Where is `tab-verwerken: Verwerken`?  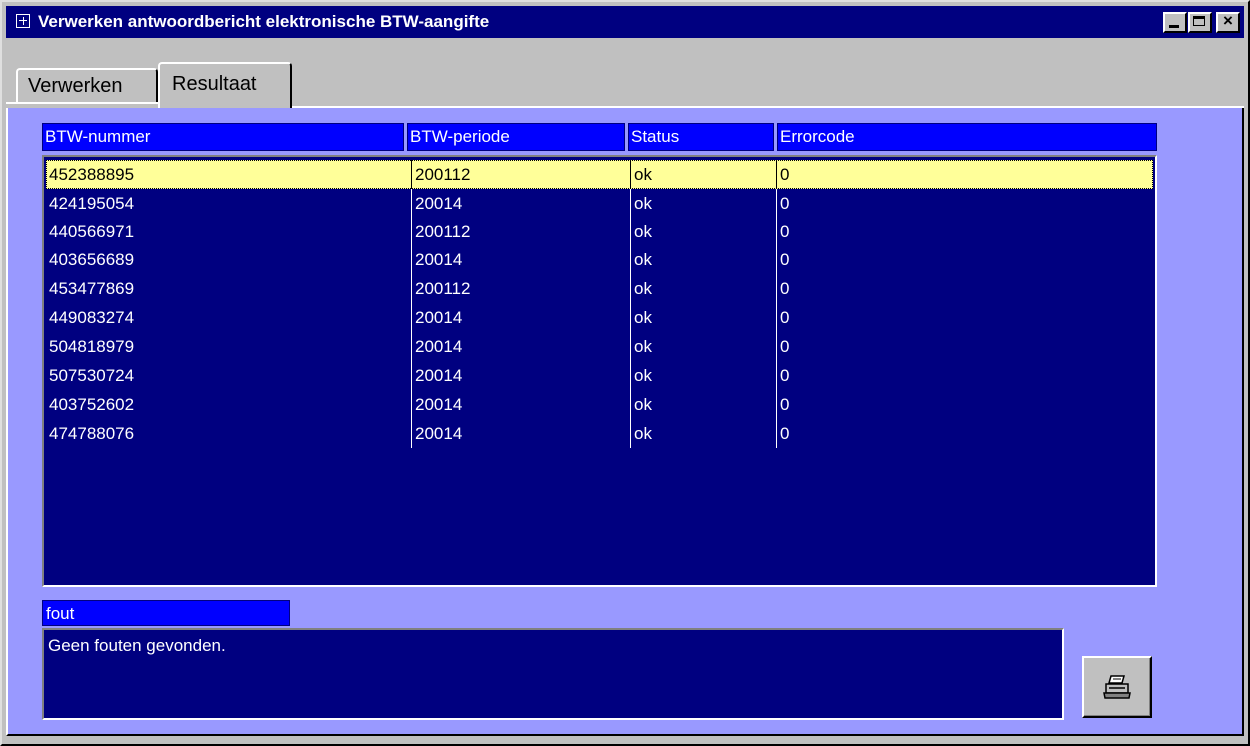 tab-verwerken: Verwerken is located at coordinates (87, 85).